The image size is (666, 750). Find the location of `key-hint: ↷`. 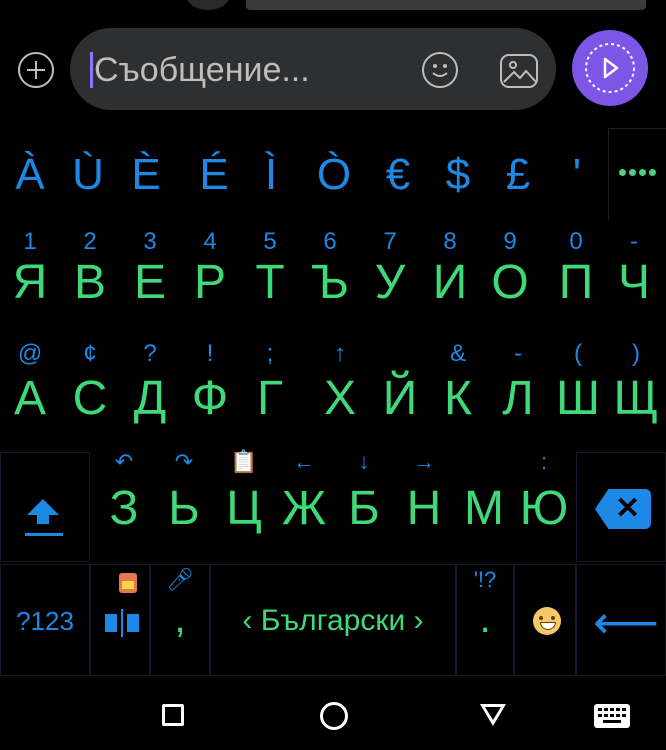

key-hint: ↷ is located at coordinates (184, 461).